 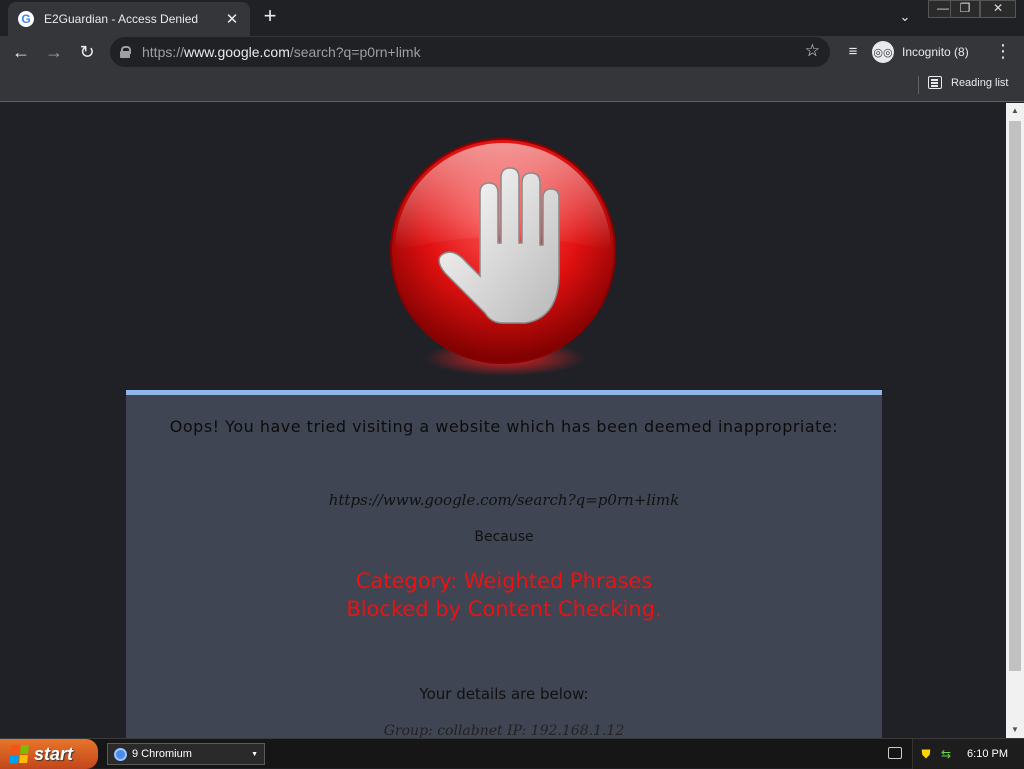 What do you see at coordinates (512, 753) in the screenshot?
I see `taskbar: start 9 Chromium ▼ ⛊ ⇆ 6:10 PM` at bounding box center [512, 753].